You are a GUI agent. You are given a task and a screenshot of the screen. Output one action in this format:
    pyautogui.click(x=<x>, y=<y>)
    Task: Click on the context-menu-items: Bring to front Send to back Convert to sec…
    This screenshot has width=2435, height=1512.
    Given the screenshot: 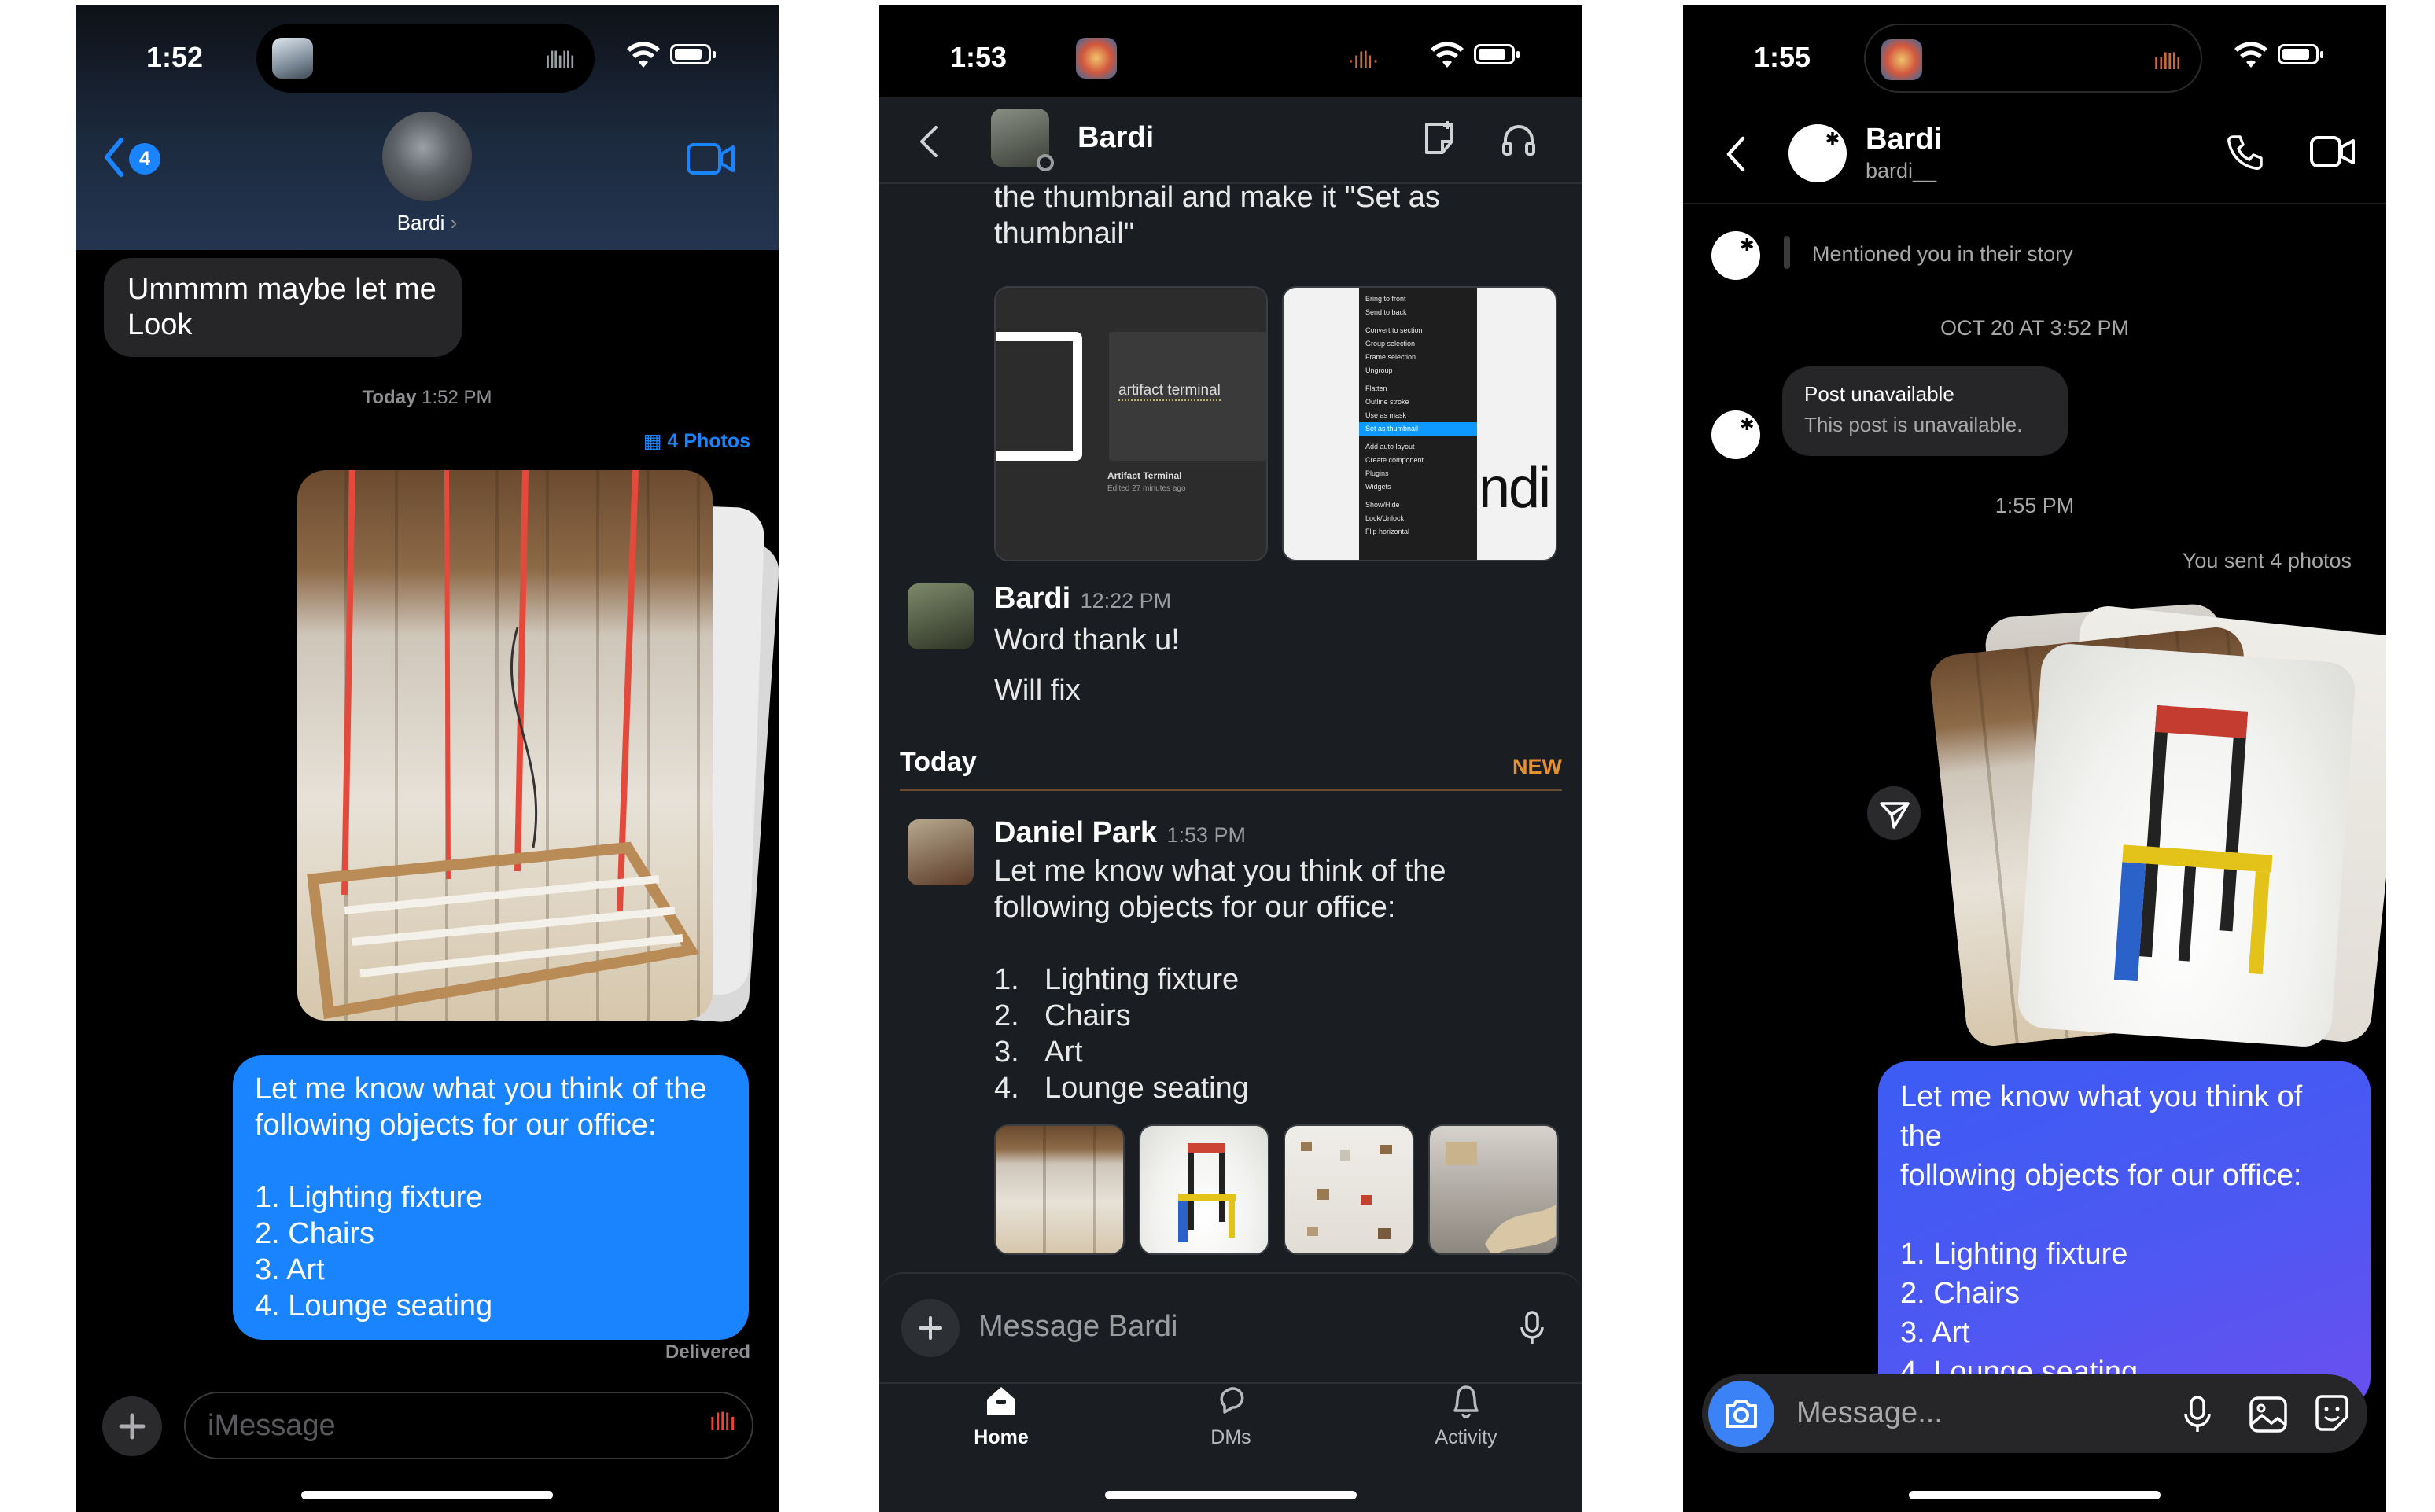 What is the action you would take?
    pyautogui.click(x=1418, y=415)
    